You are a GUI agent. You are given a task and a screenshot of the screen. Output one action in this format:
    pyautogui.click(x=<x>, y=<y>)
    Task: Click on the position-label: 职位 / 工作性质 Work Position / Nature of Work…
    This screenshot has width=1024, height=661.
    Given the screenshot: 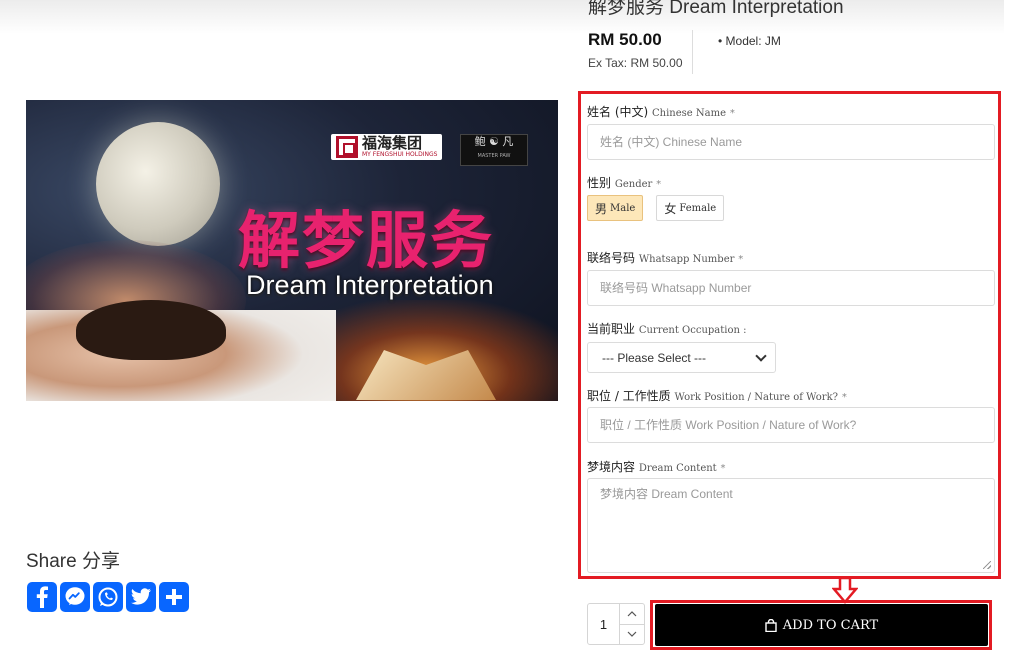 What is the action you would take?
    pyautogui.click(x=717, y=395)
    